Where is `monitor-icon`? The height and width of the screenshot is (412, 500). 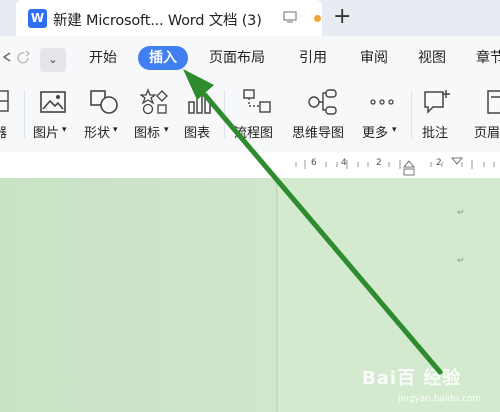 monitor-icon is located at coordinates (290, 17).